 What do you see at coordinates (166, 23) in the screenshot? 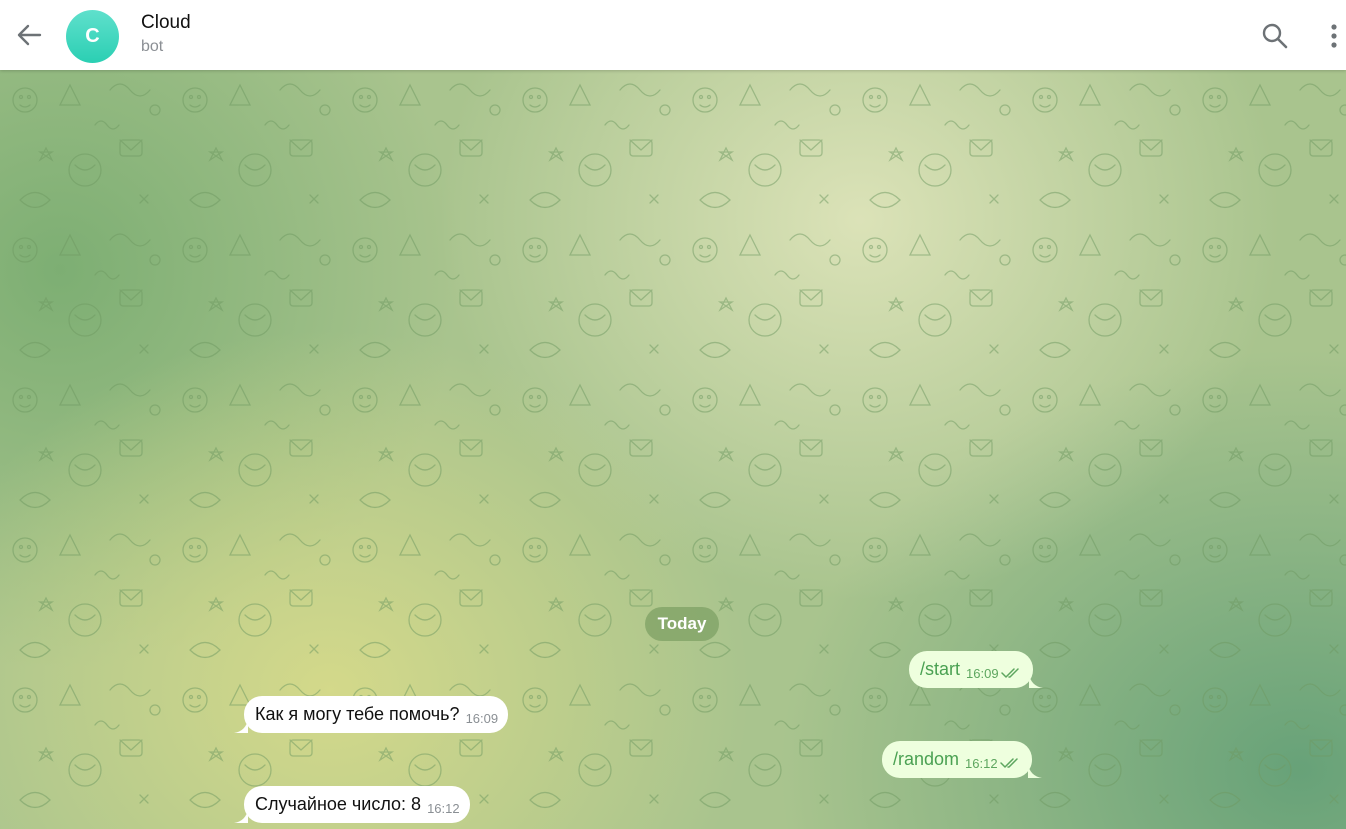
I see `chat-title: Cloud` at bounding box center [166, 23].